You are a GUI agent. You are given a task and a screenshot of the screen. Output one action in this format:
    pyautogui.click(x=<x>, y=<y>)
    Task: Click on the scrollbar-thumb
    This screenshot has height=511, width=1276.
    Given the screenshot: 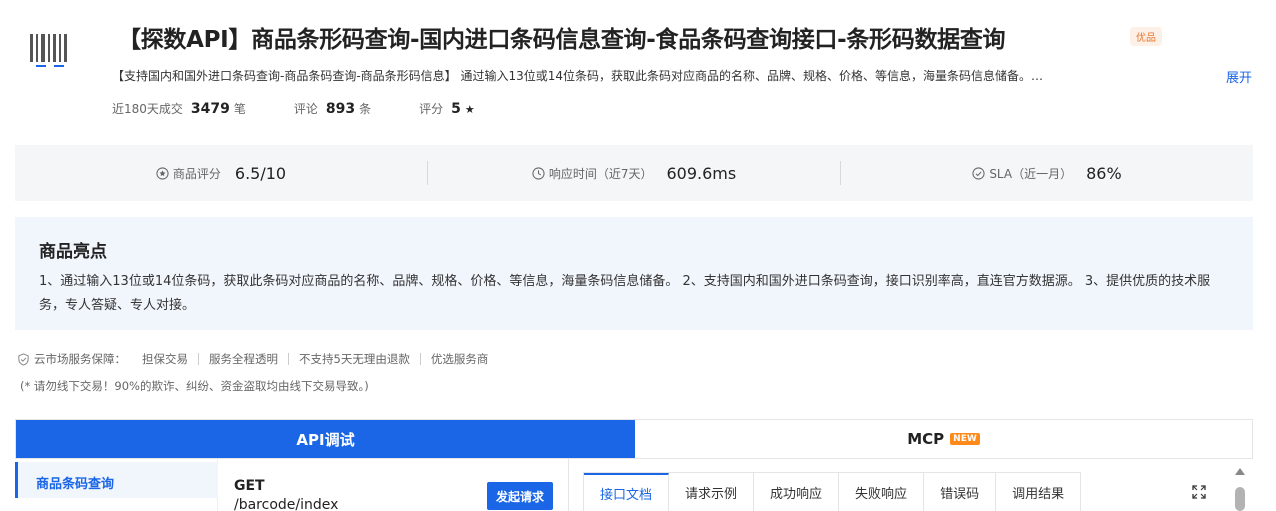 What is the action you would take?
    pyautogui.click(x=1240, y=499)
    